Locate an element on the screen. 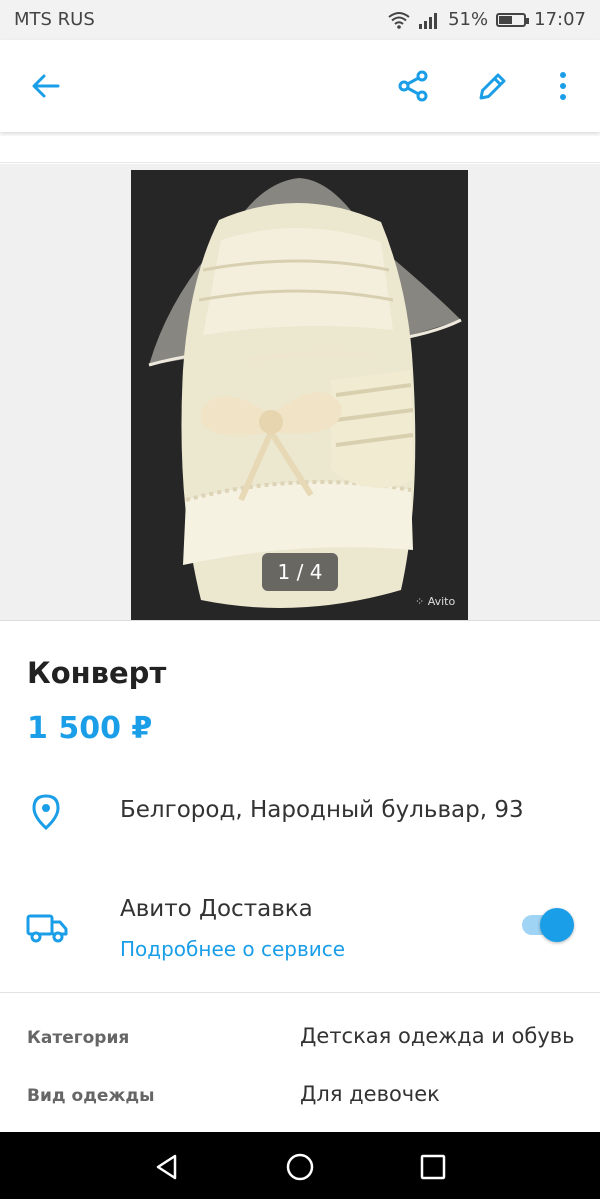 The height and width of the screenshot is (1199, 600). edit-icon is located at coordinates (492, 86).